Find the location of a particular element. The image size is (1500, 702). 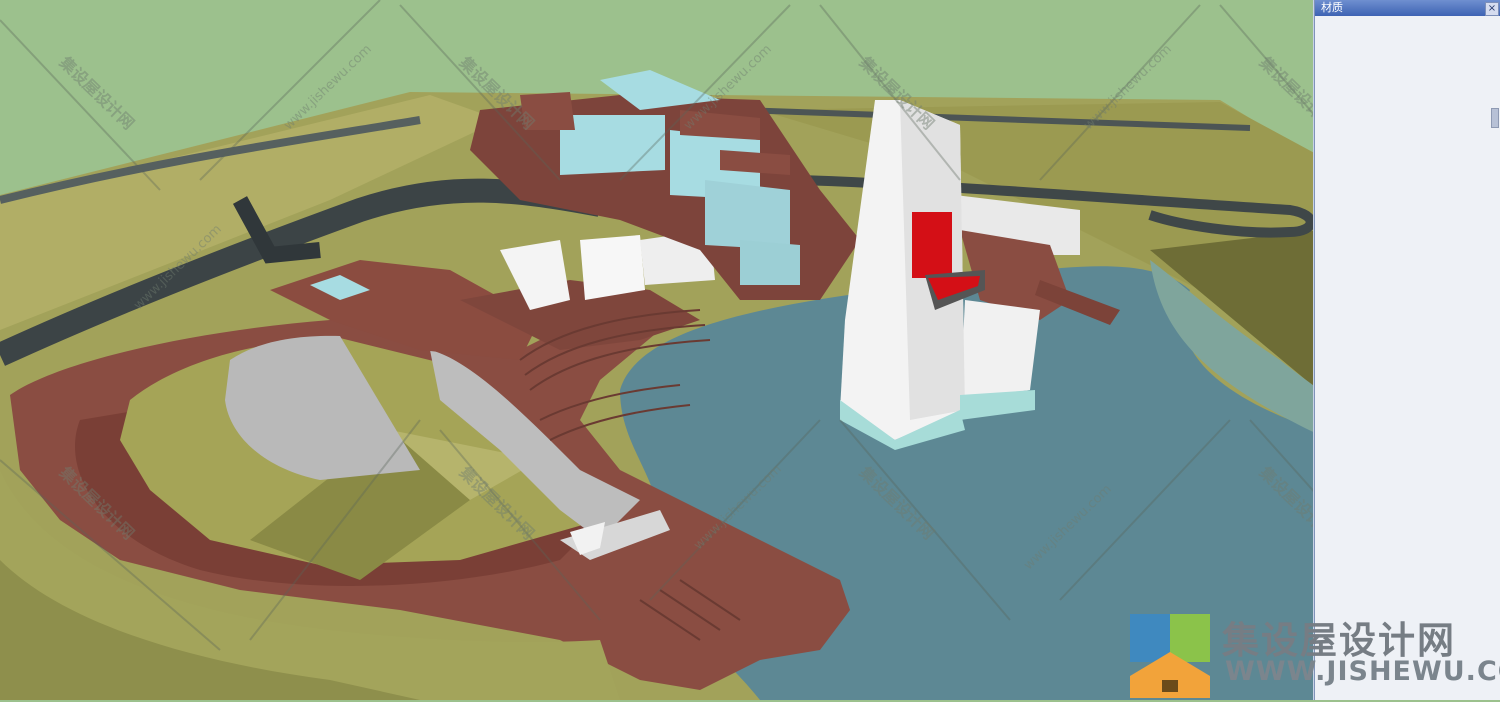

tower-red-panel is located at coordinates (932, 245).